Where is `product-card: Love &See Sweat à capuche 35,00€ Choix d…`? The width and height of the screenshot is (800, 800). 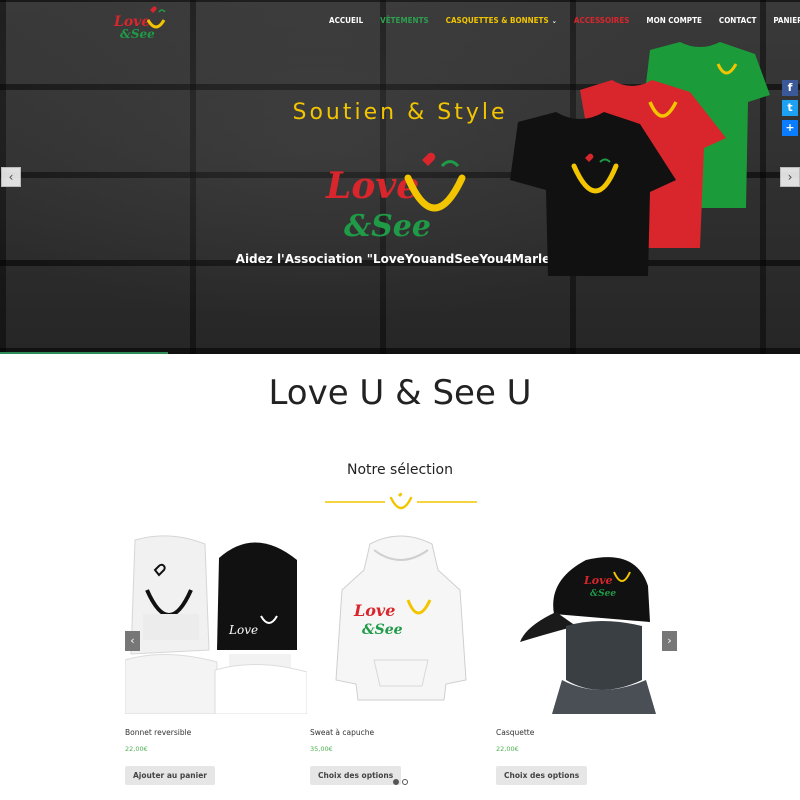 product-card: Love &See Sweat à capuche 35,00€ Choix d… is located at coordinates (401, 657).